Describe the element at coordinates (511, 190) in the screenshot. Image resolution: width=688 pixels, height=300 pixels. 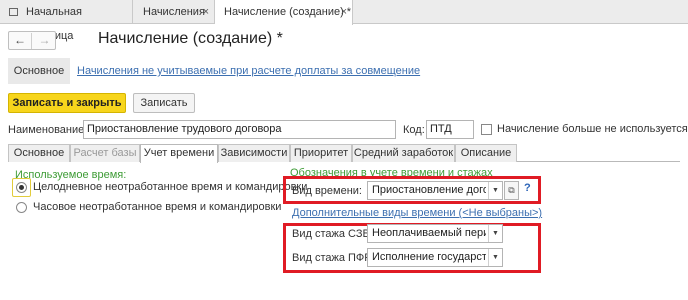
I see `open-link-icon: ⧉` at that location.